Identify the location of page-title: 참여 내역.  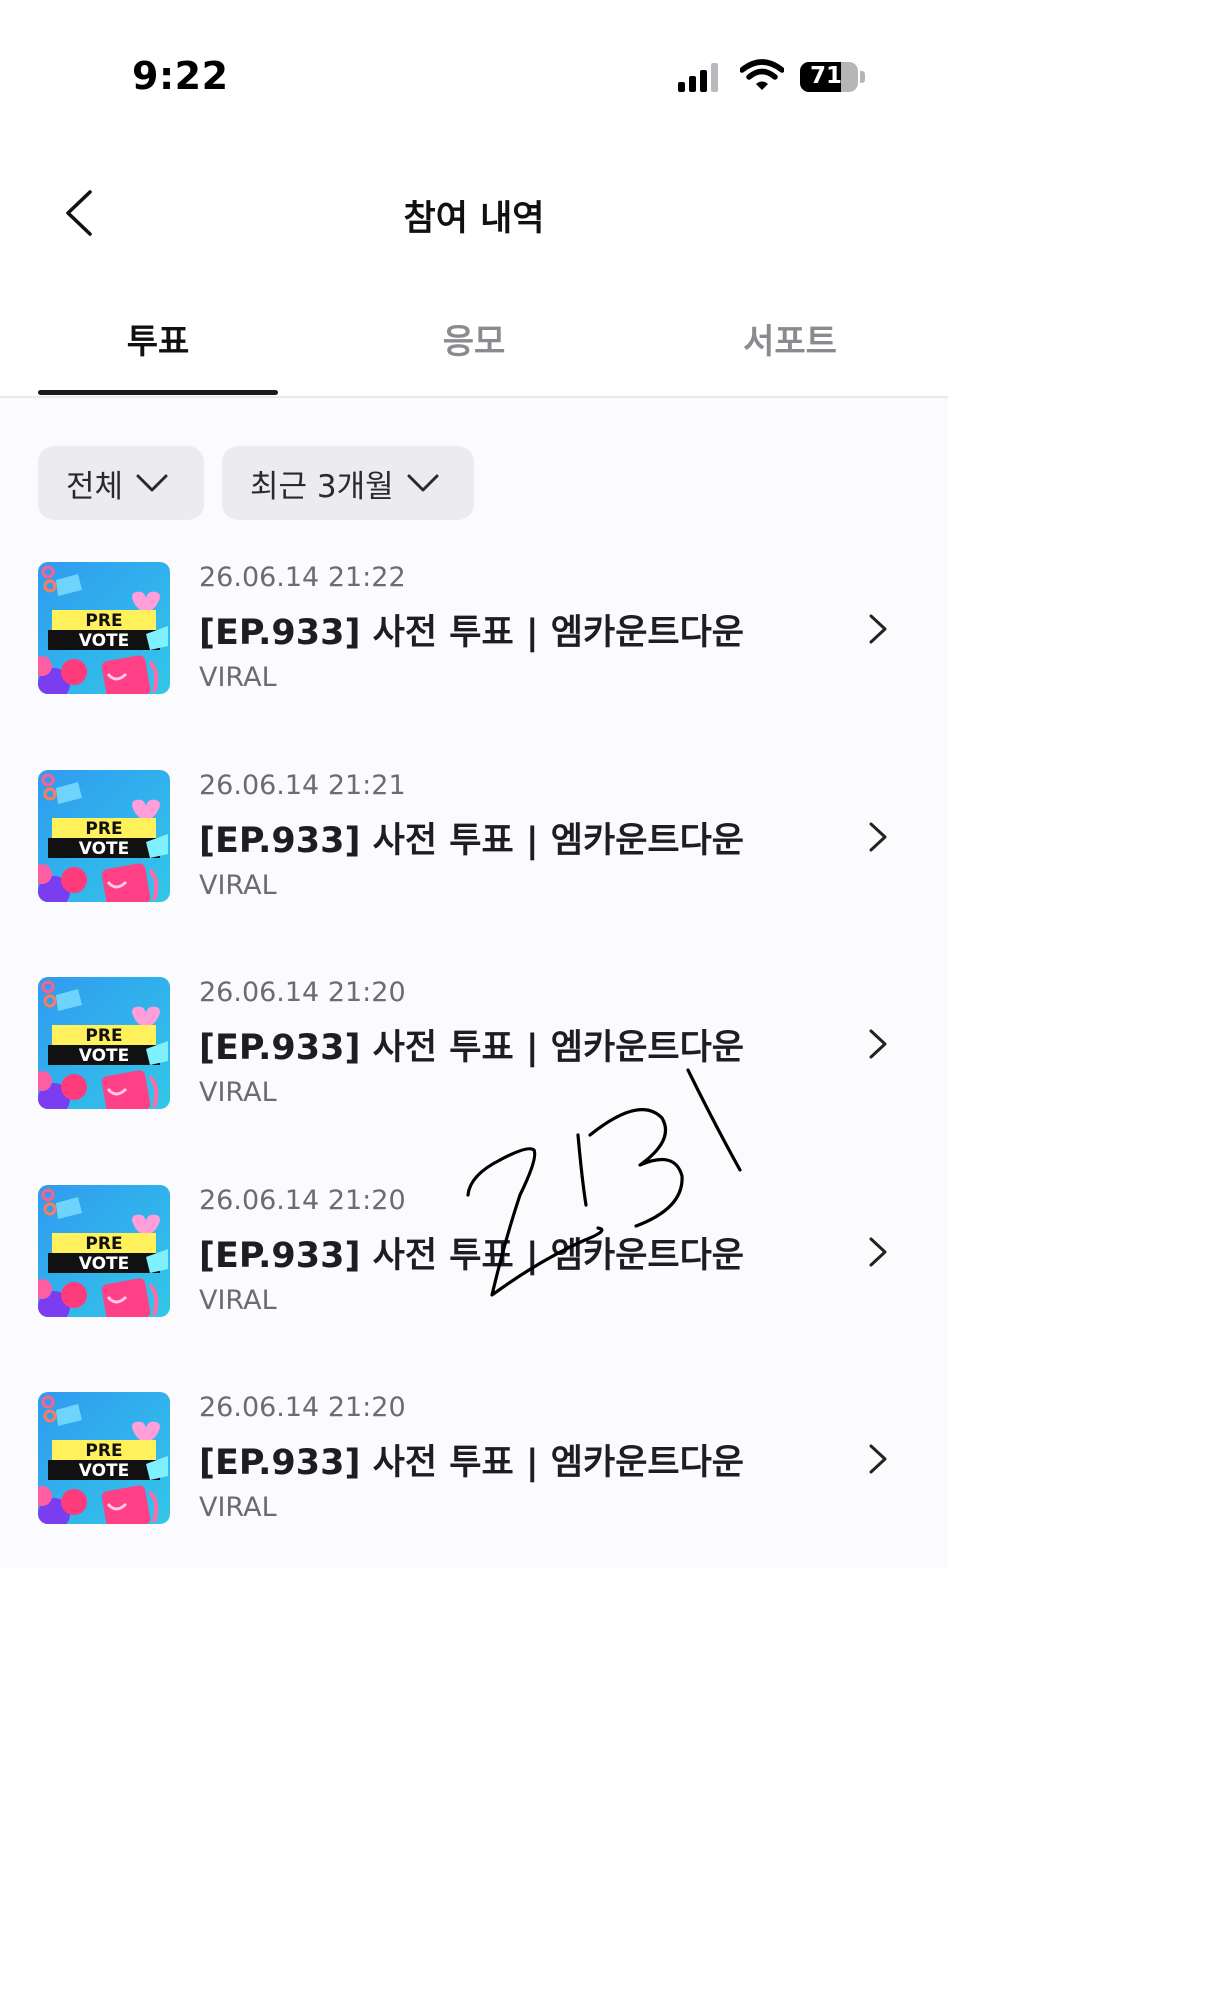
(474, 219).